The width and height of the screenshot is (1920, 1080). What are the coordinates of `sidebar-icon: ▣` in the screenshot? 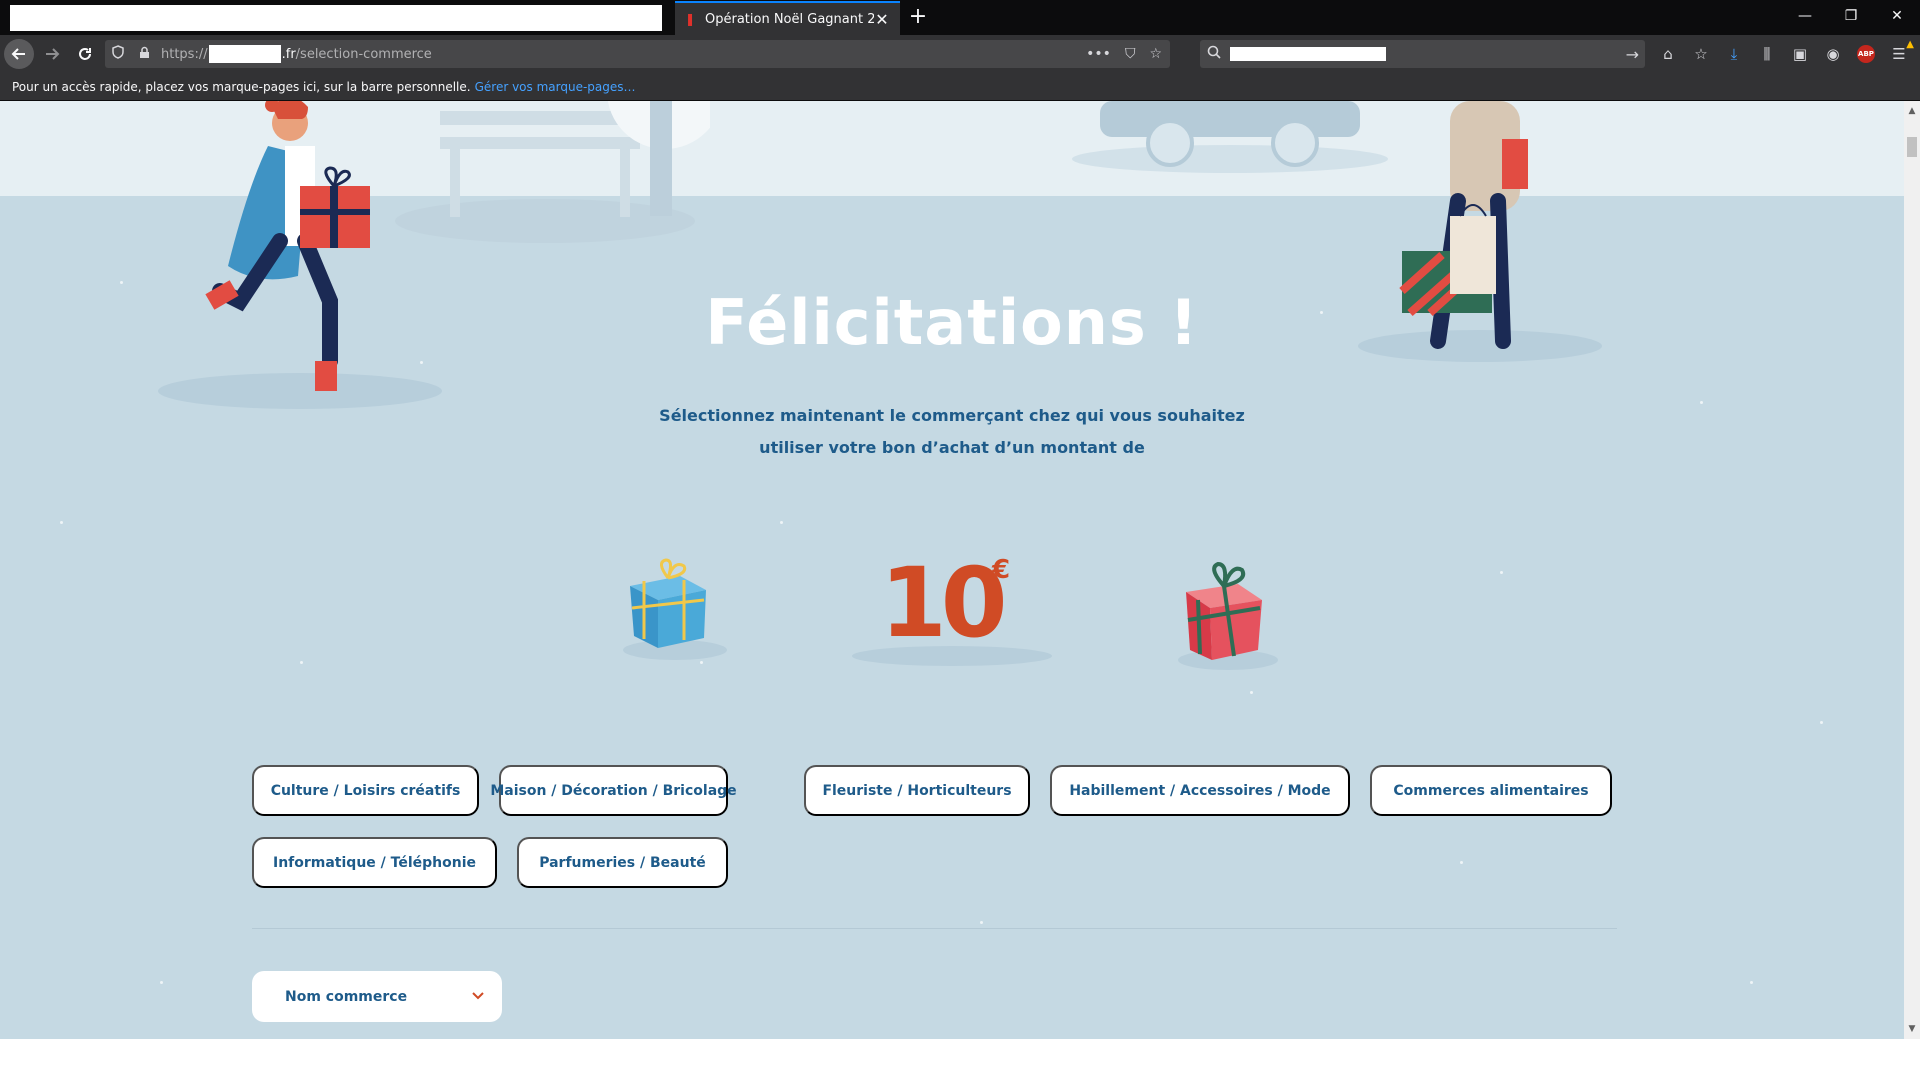 It's located at (1800, 54).